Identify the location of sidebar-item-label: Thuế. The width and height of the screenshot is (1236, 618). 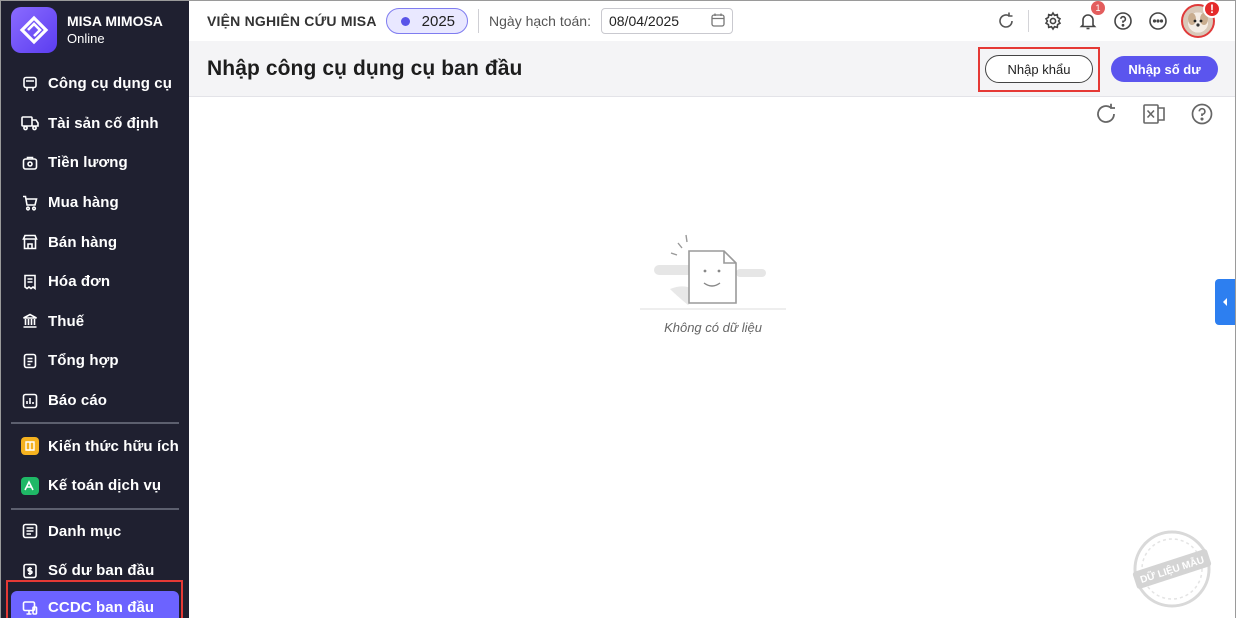
(66, 321).